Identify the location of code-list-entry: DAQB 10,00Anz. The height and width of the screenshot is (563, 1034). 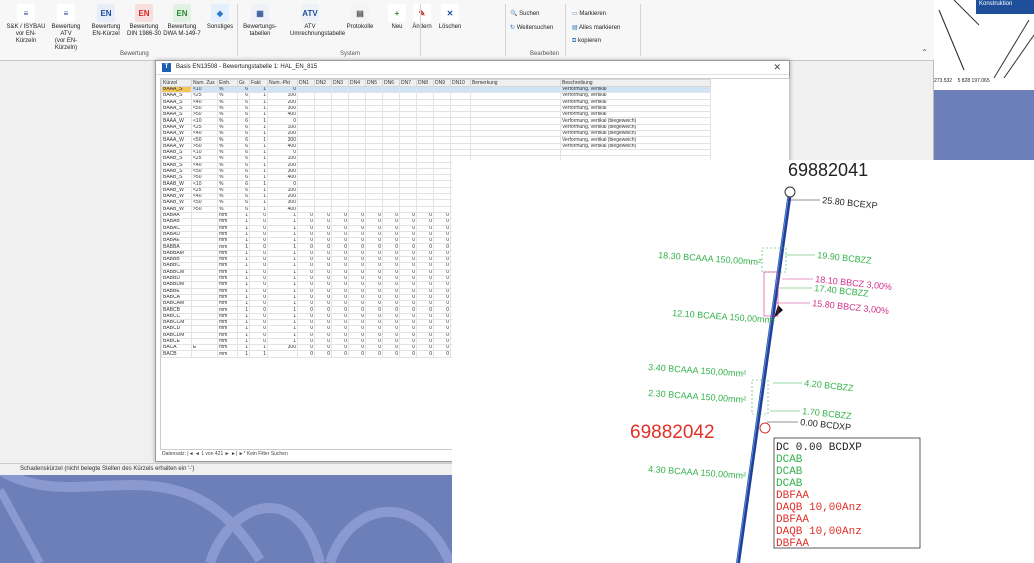
(819, 508).